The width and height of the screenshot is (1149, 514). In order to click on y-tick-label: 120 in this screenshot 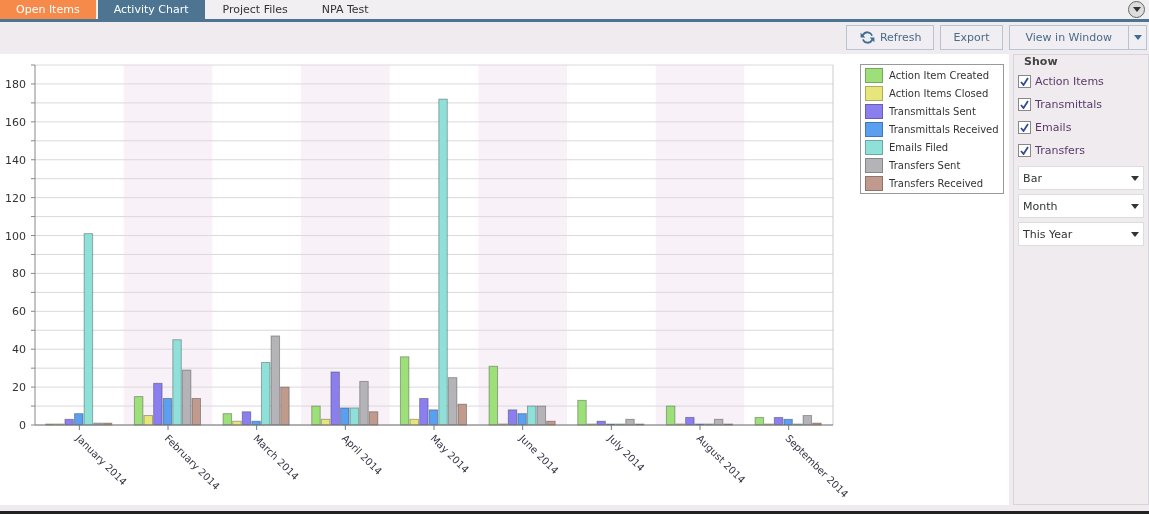, I will do `click(15, 198)`.